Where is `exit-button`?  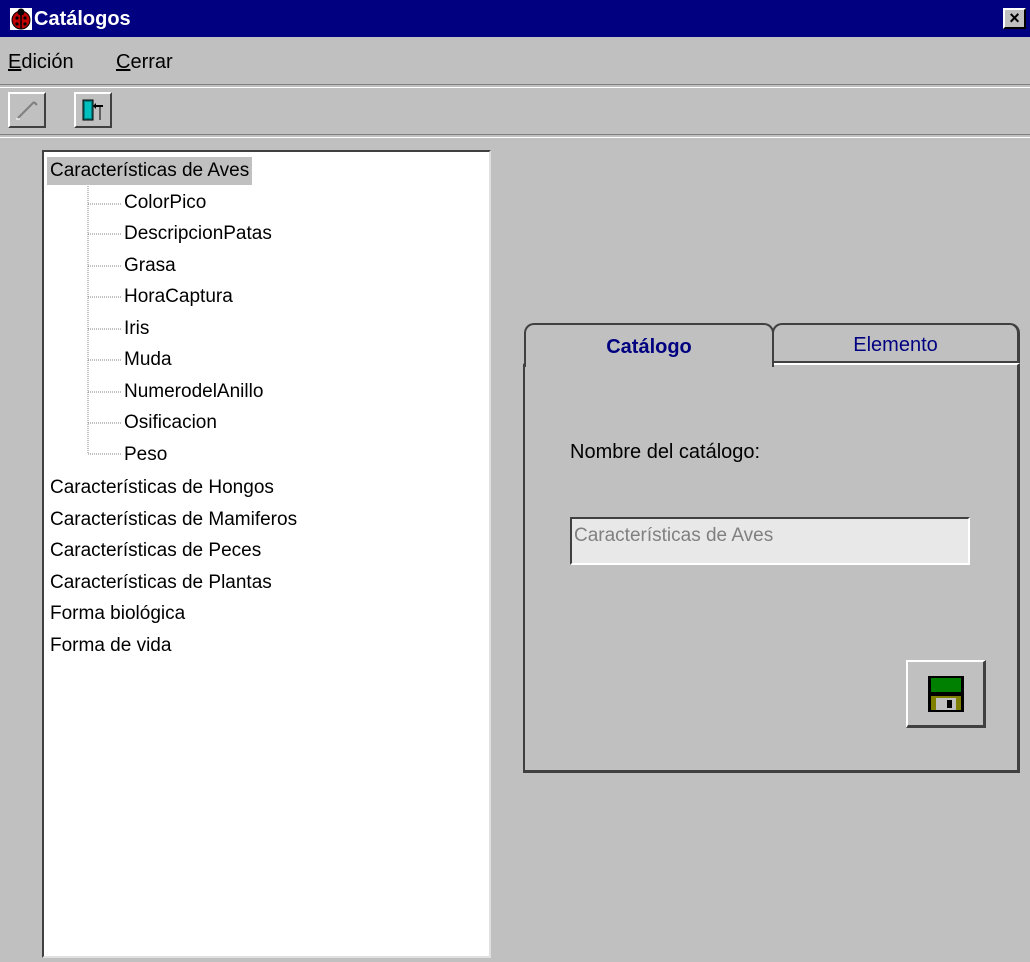 exit-button is located at coordinates (93, 110).